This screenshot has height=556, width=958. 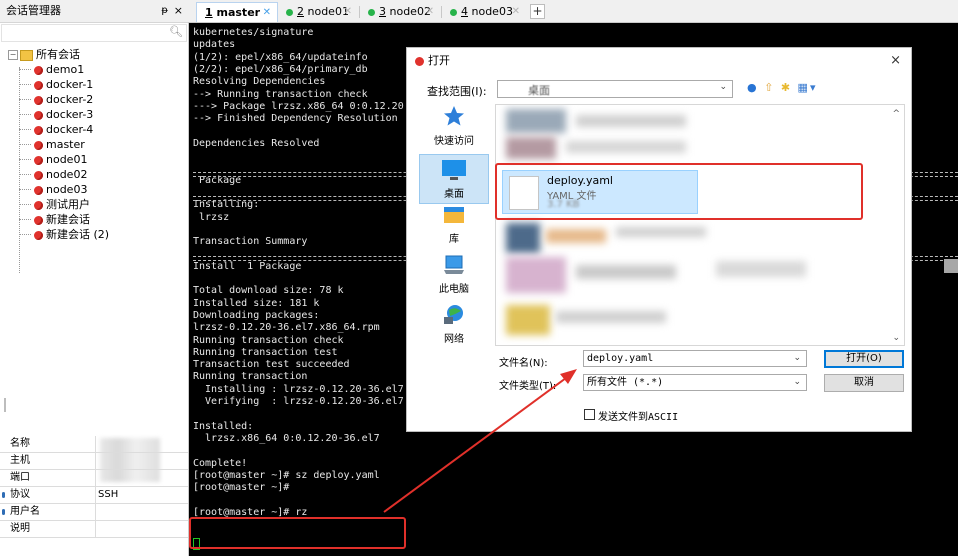 What do you see at coordinates (300, 11) in the screenshot?
I see `tab-number: 2` at bounding box center [300, 11].